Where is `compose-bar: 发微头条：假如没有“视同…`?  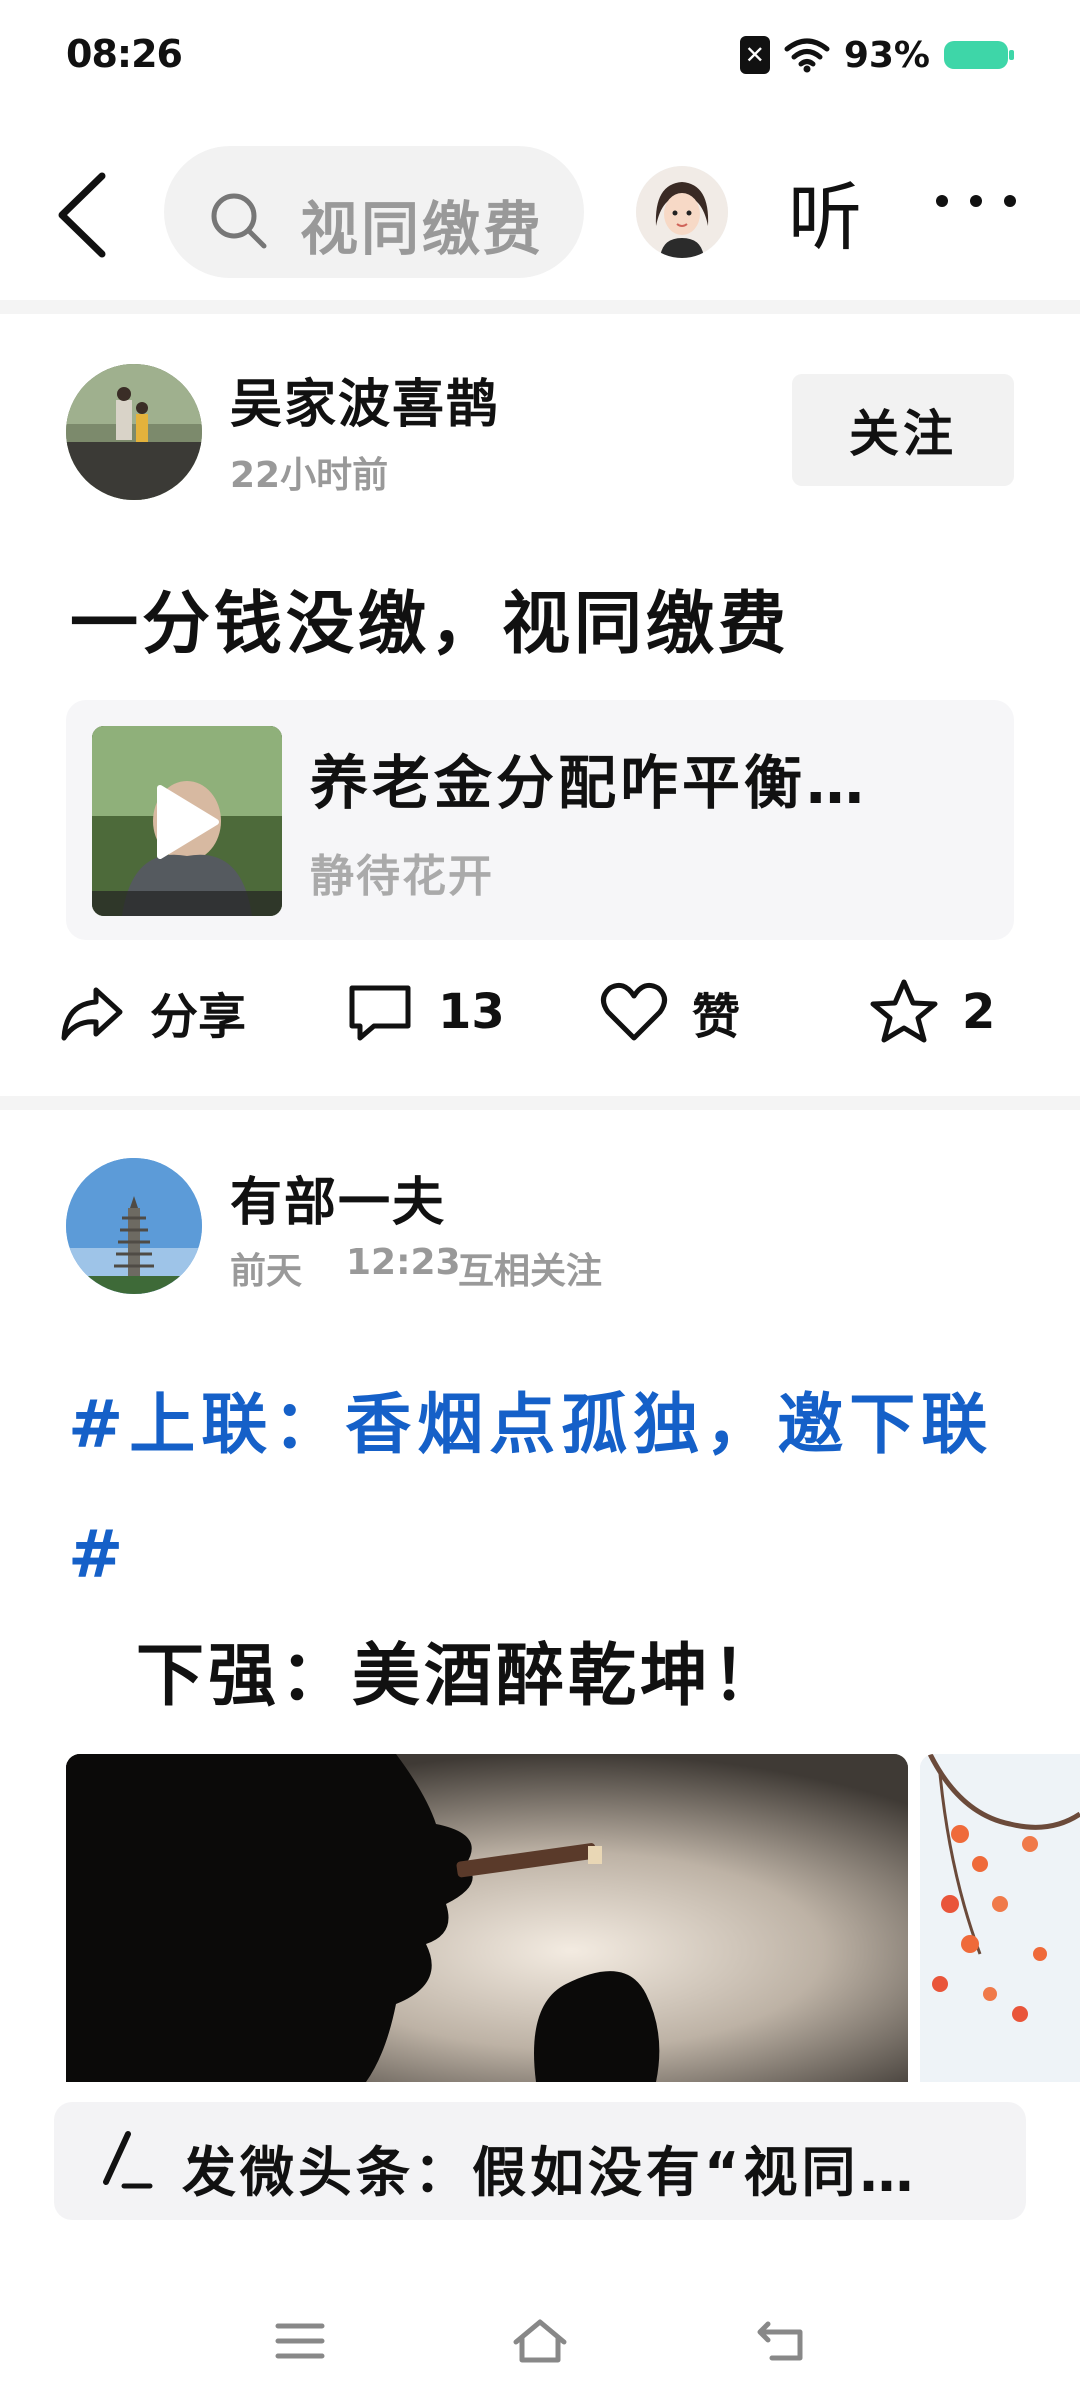
compose-bar: 发微头条：假如没有“视同… is located at coordinates (540, 2161).